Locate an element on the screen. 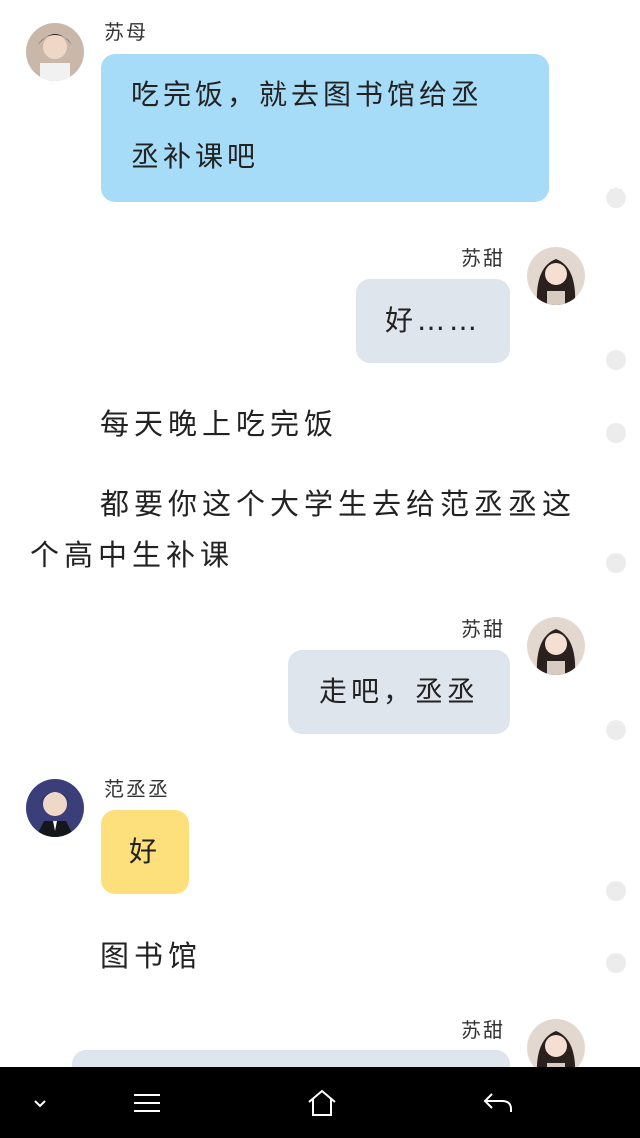 The width and height of the screenshot is (640, 1138). navigation-bar is located at coordinates (320, 1102).